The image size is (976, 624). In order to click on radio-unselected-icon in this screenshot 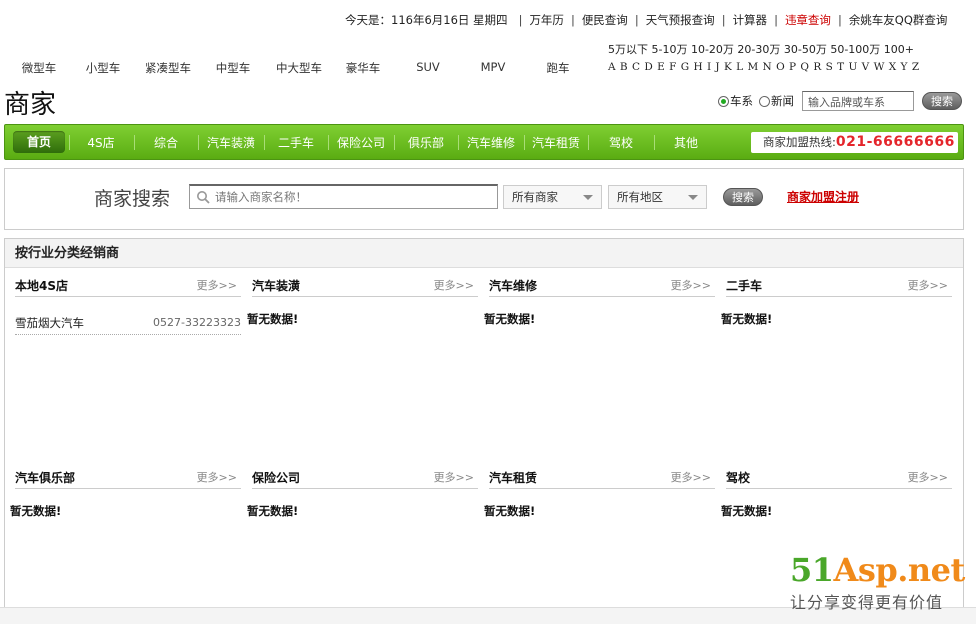, I will do `click(764, 101)`.